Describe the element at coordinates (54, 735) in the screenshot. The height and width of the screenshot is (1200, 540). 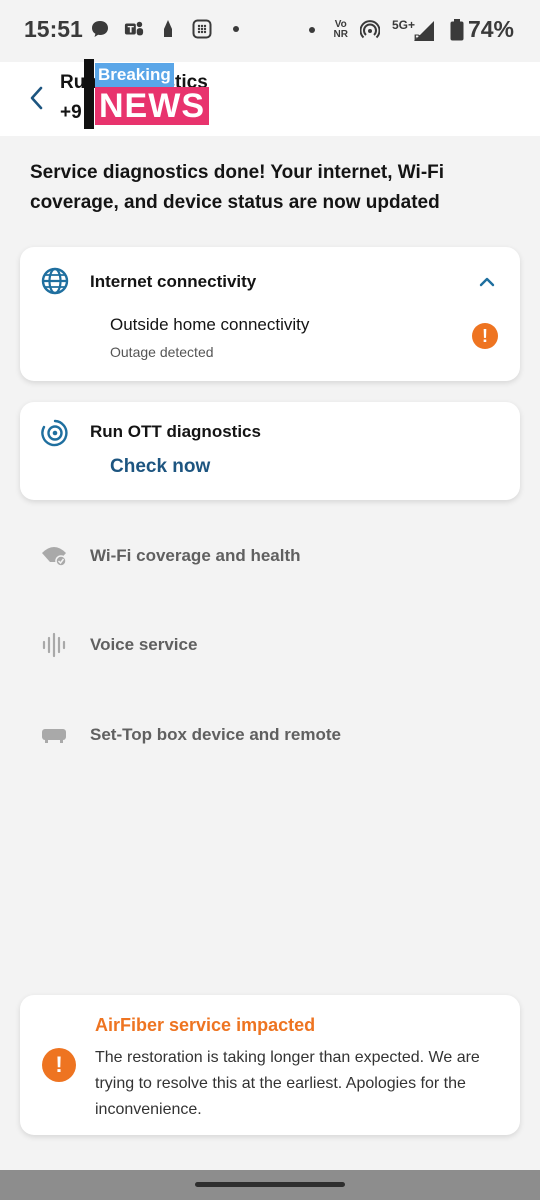
I see `set-top-box-icon` at that location.